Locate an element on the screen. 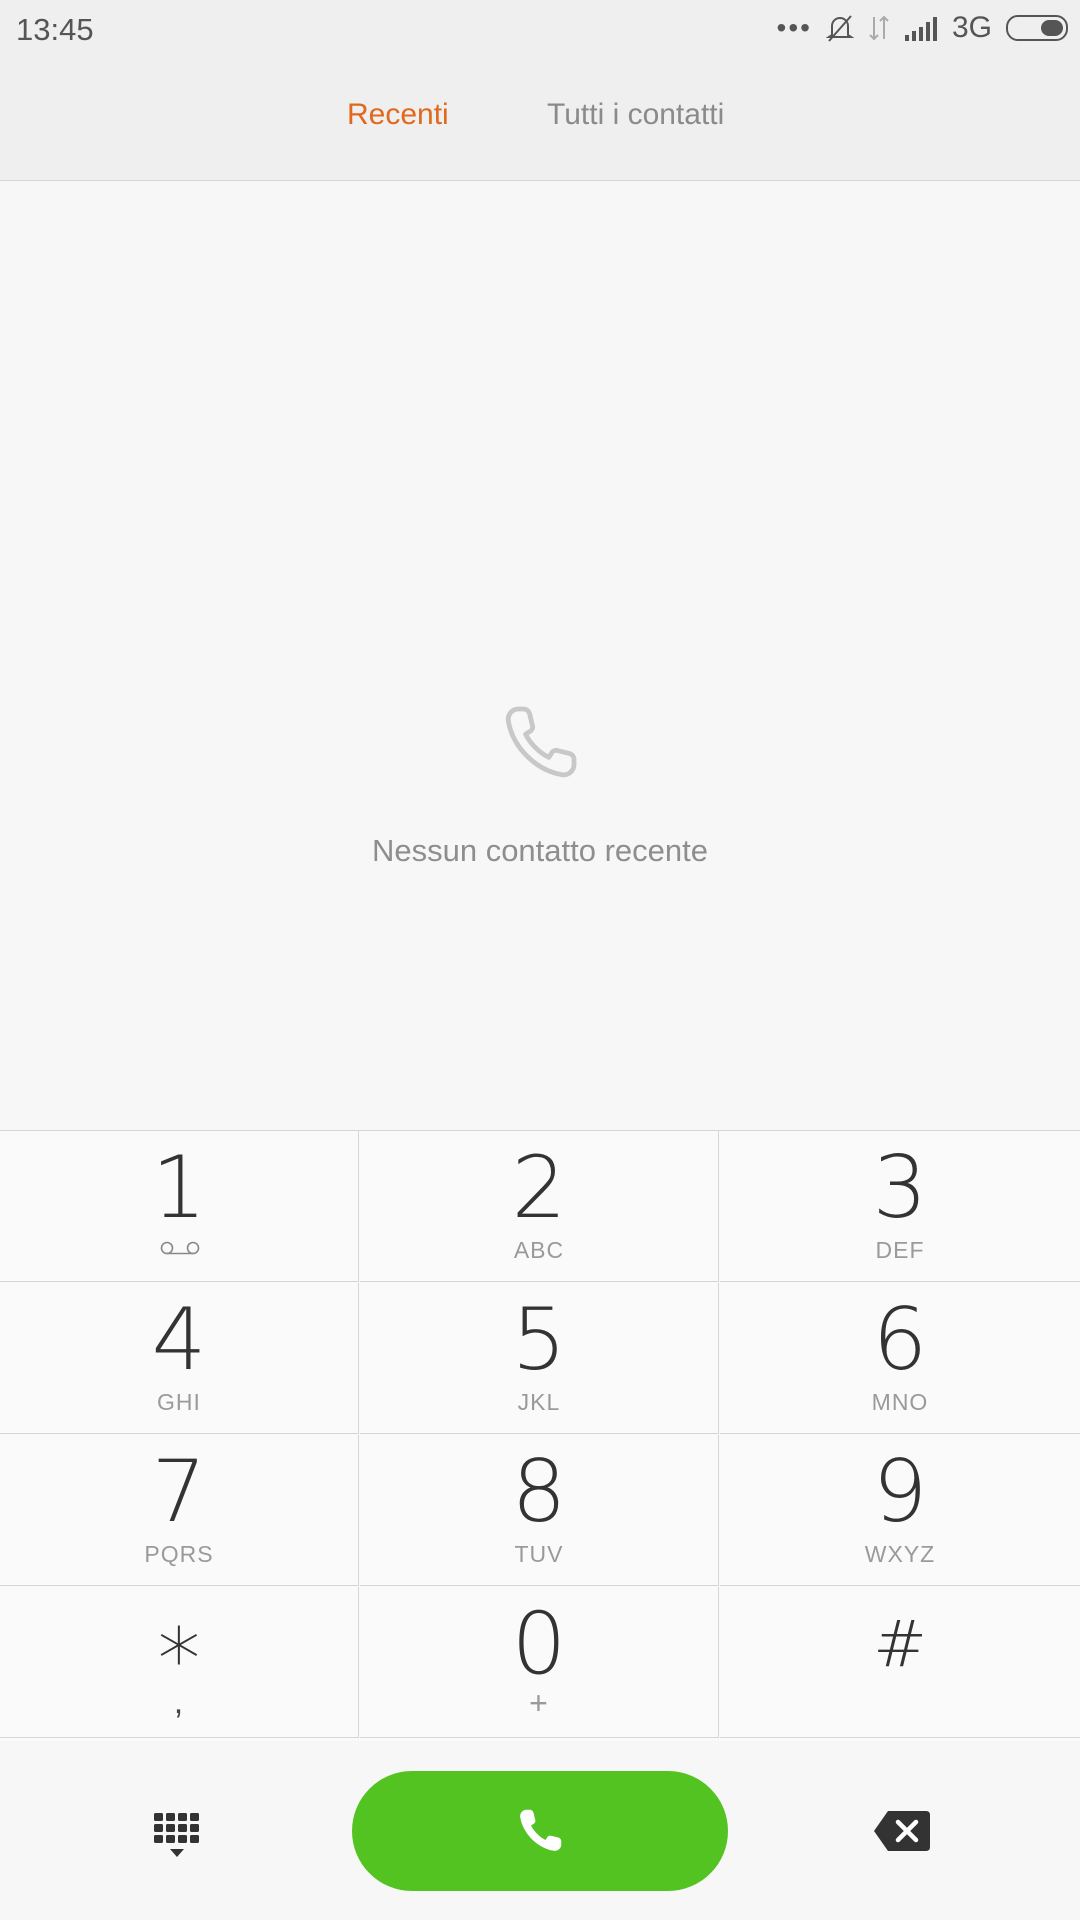 This screenshot has width=1080, height=1920. key-digit: 8 is located at coordinates (539, 1492).